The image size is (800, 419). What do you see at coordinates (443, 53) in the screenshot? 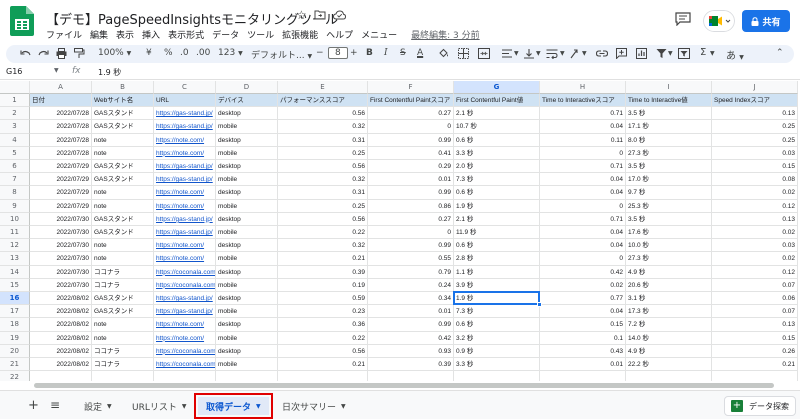
I see `fill-color-icon` at bounding box center [443, 53].